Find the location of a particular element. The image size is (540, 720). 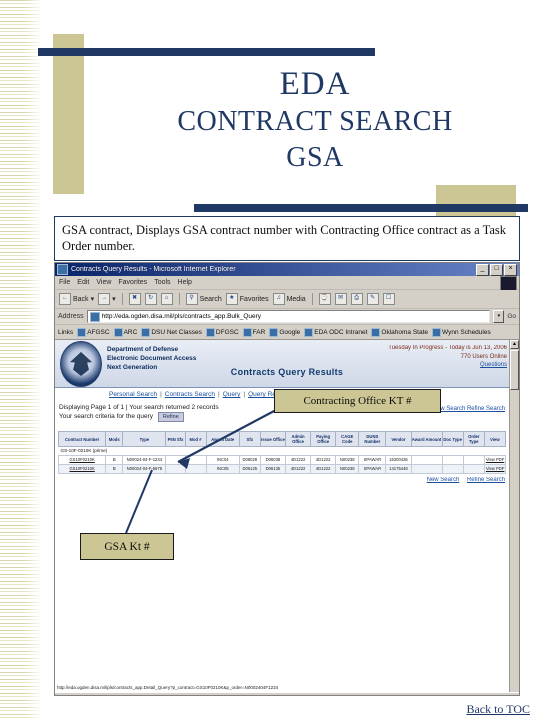

refine-search-link-top: Refine Search is located at coordinates (486, 409).